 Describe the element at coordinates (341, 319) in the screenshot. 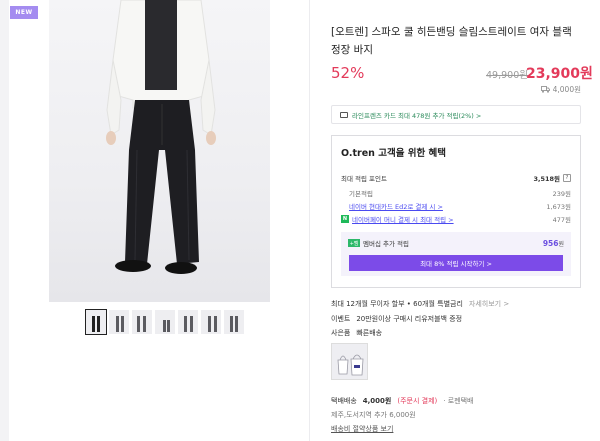

I see `event-key: 이벤트` at that location.